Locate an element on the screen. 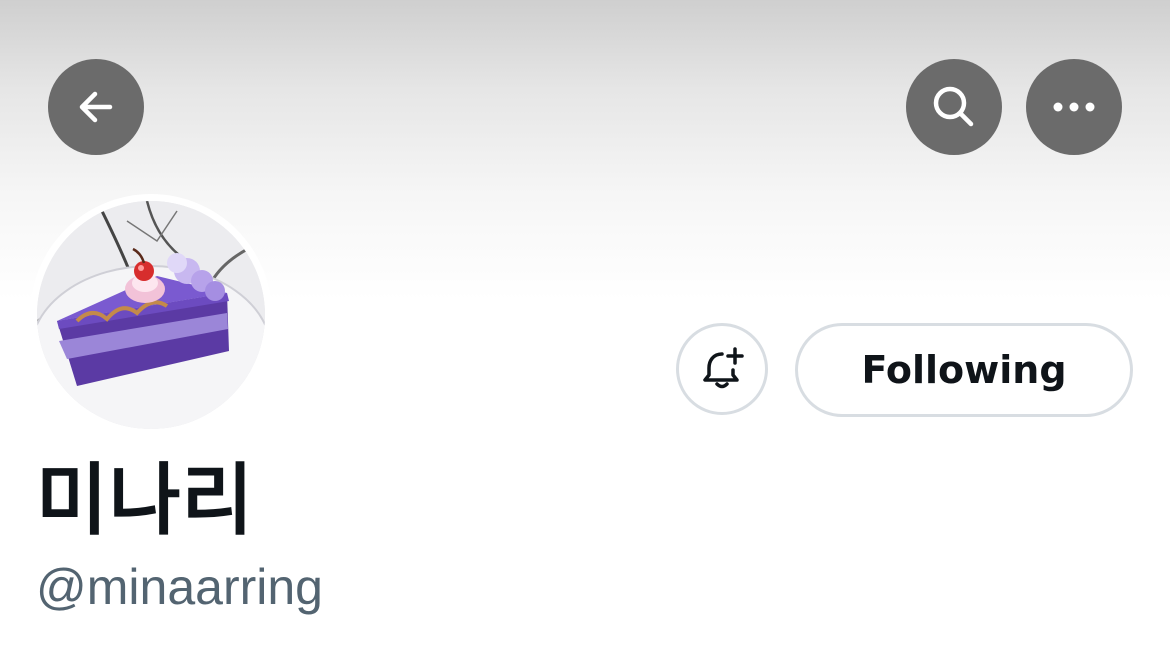  bell-plus-icon is located at coordinates (723, 368).